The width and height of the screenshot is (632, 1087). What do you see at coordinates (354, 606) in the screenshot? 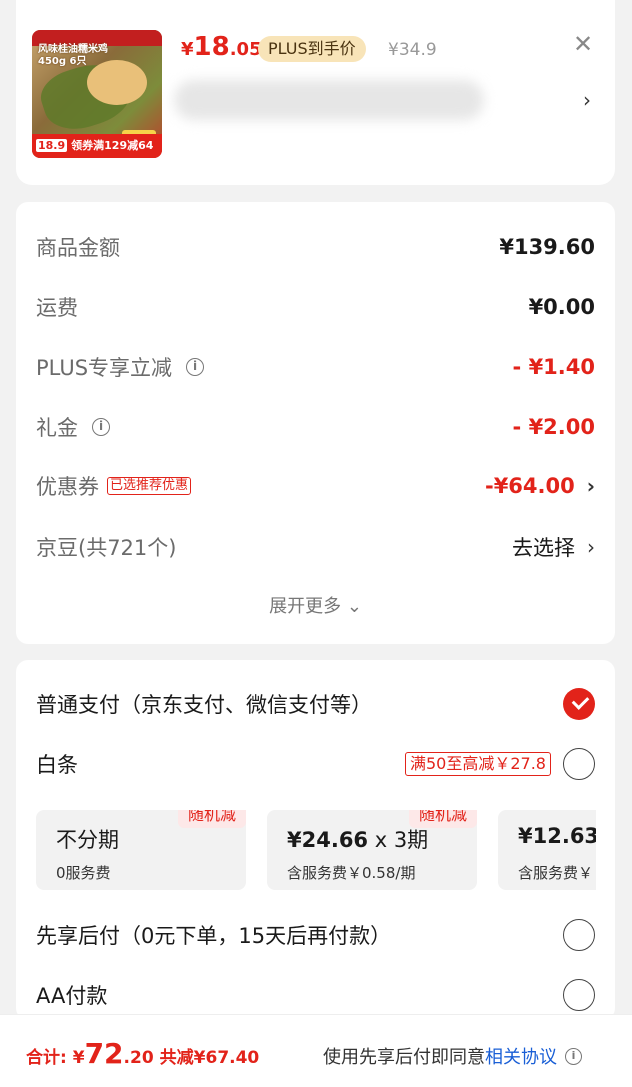
I see `chevron-down-icon: ⌄` at bounding box center [354, 606].